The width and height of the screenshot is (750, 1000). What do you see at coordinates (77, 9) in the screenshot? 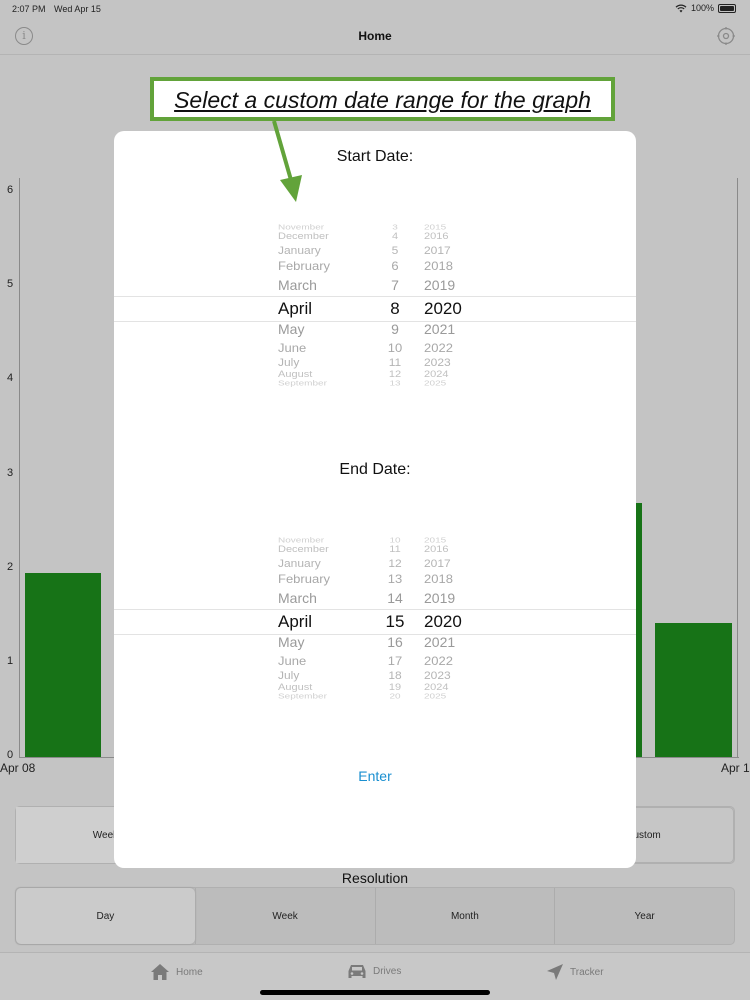
I see `status-date: Wed Apr 15` at bounding box center [77, 9].